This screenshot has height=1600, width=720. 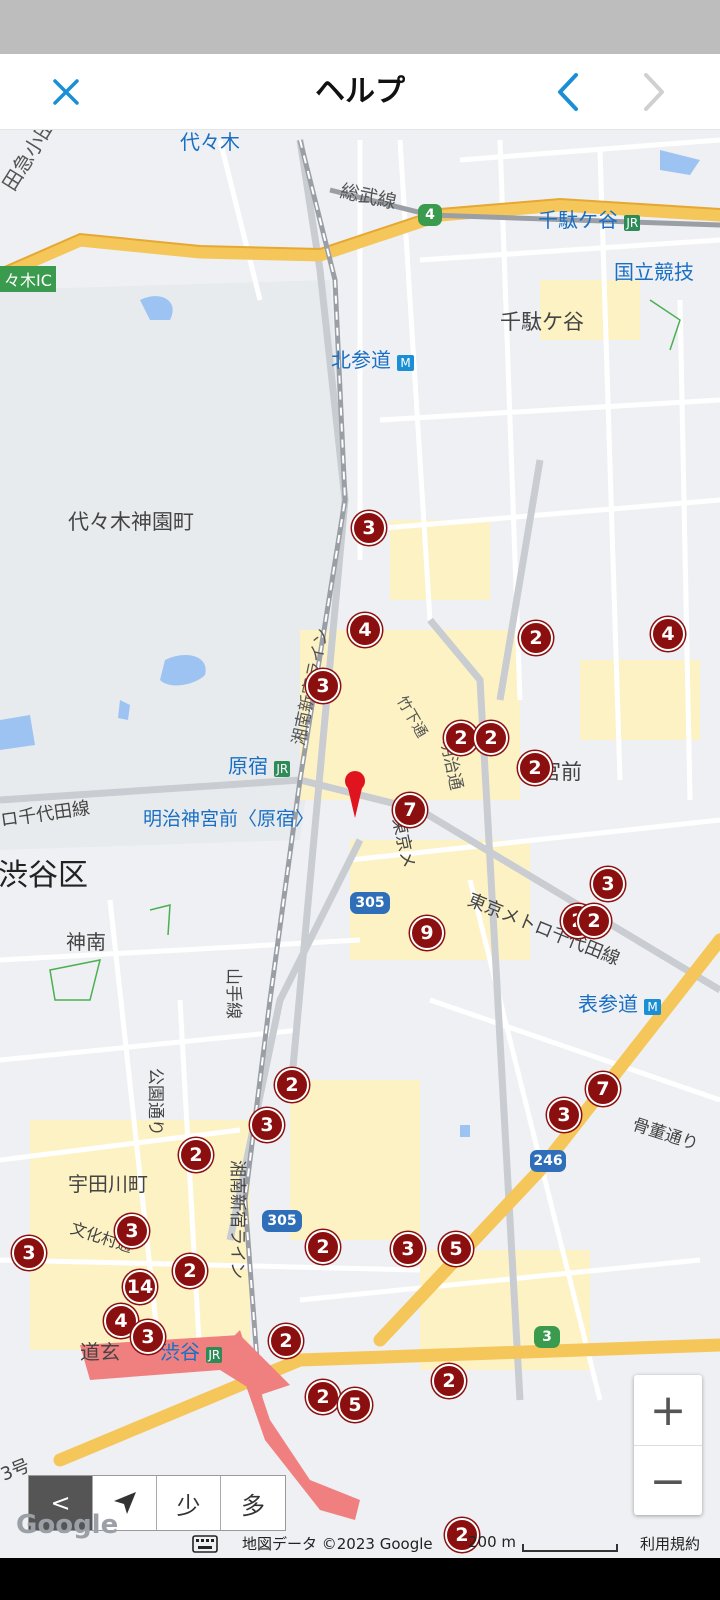 What do you see at coordinates (668, 1481) in the screenshot?
I see `zoom-out-button: −` at bounding box center [668, 1481].